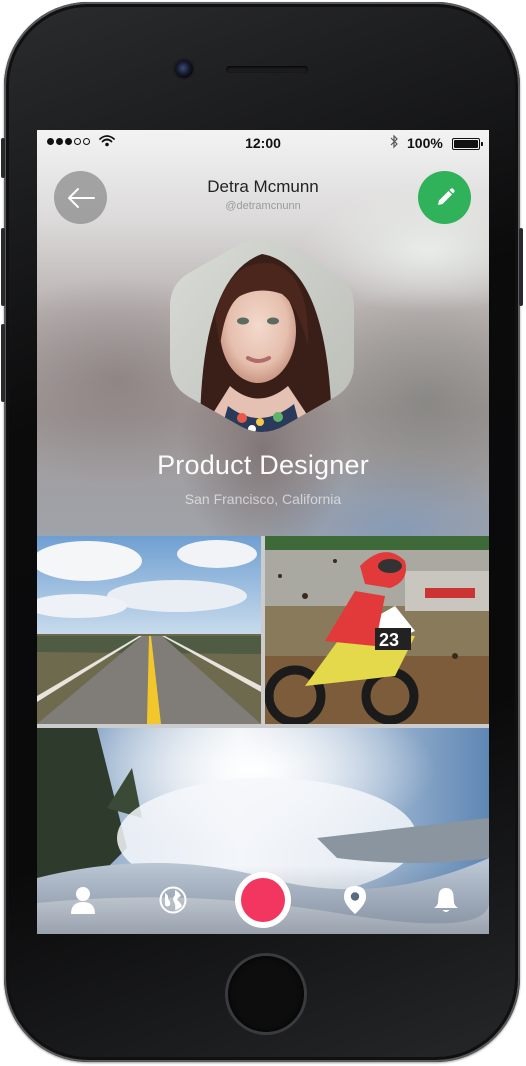  I want to click on avatar, so click(262, 335).